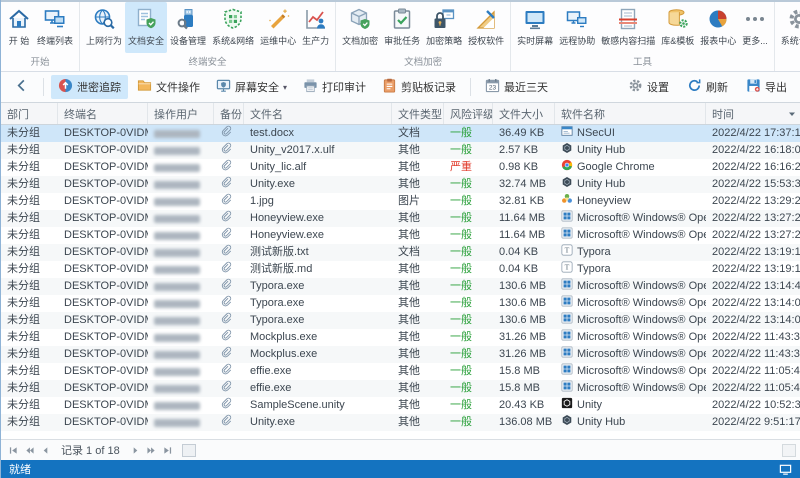 The image size is (800, 478). I want to click on toolbar-button-calendar: 23 最近三天, so click(516, 87).